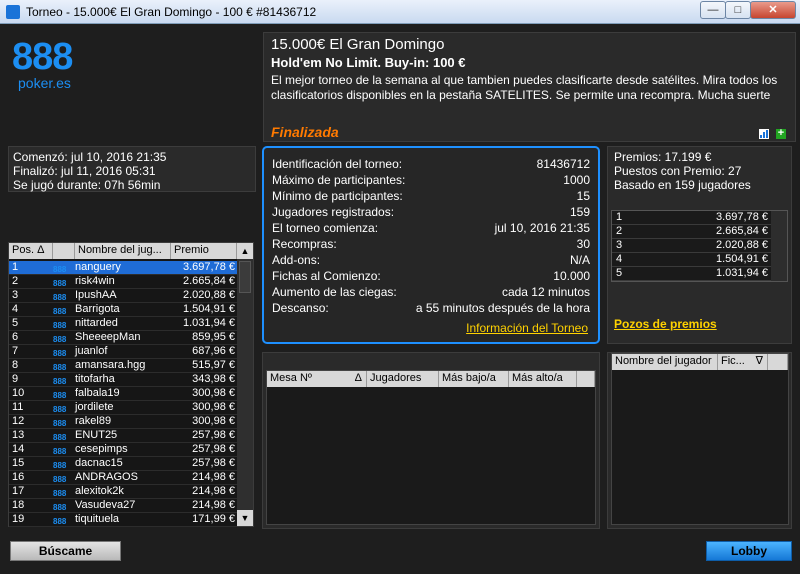 This screenshot has height=574, width=800. I want to click on table-row: 7 888 juanlof 687,96 €, so click(123, 352).